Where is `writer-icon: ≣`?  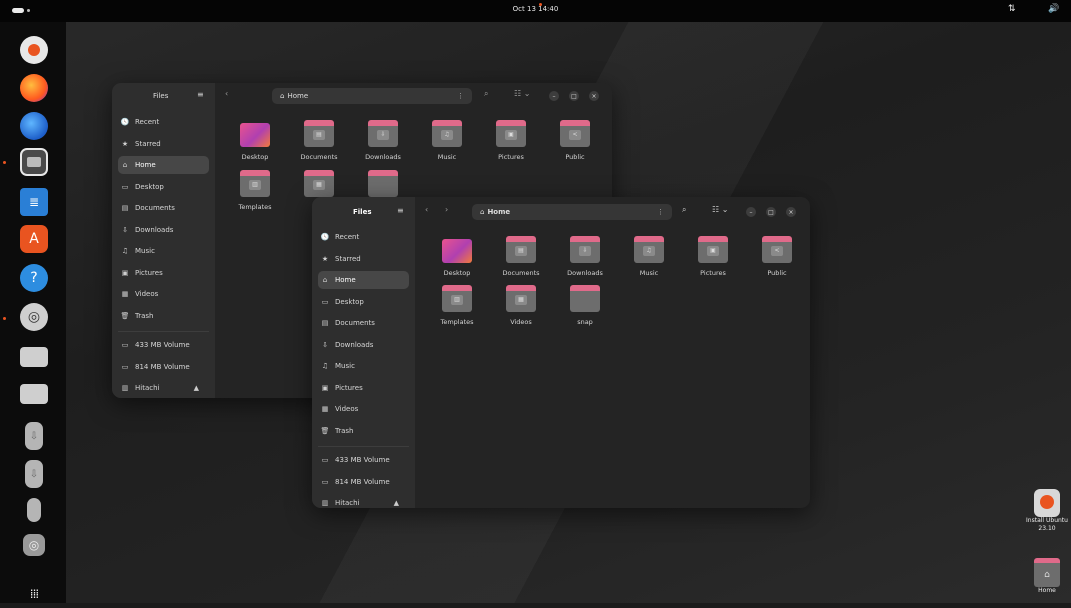 writer-icon: ≣ is located at coordinates (34, 202).